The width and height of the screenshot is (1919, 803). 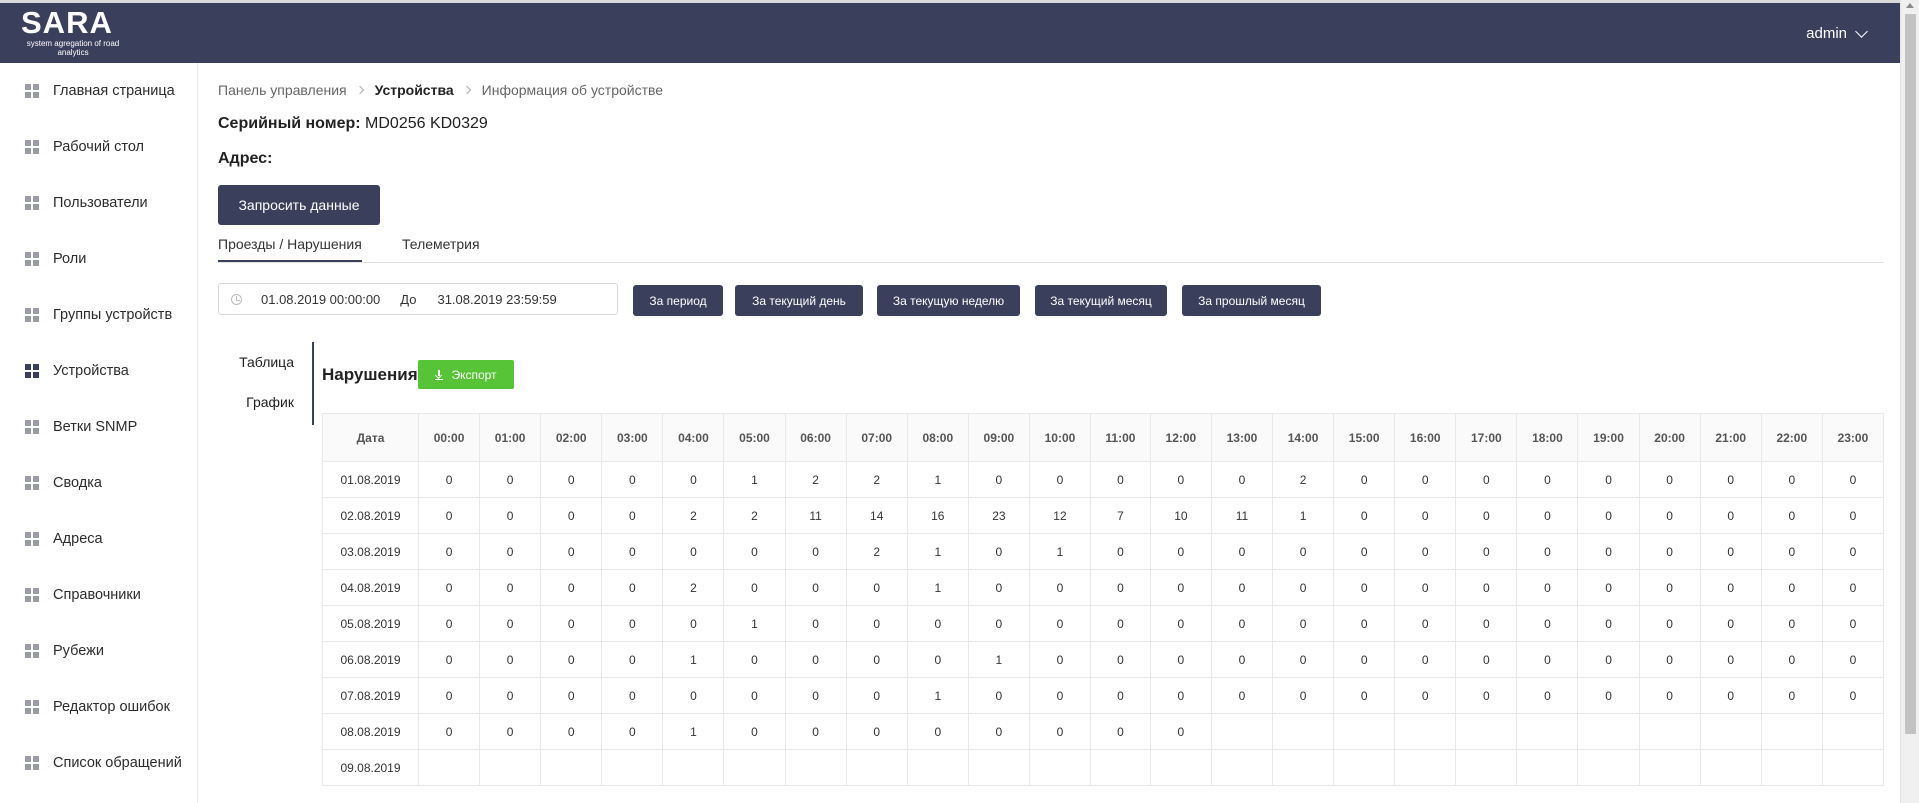 I want to click on column-header-hour: 08:00, so click(x=937, y=437).